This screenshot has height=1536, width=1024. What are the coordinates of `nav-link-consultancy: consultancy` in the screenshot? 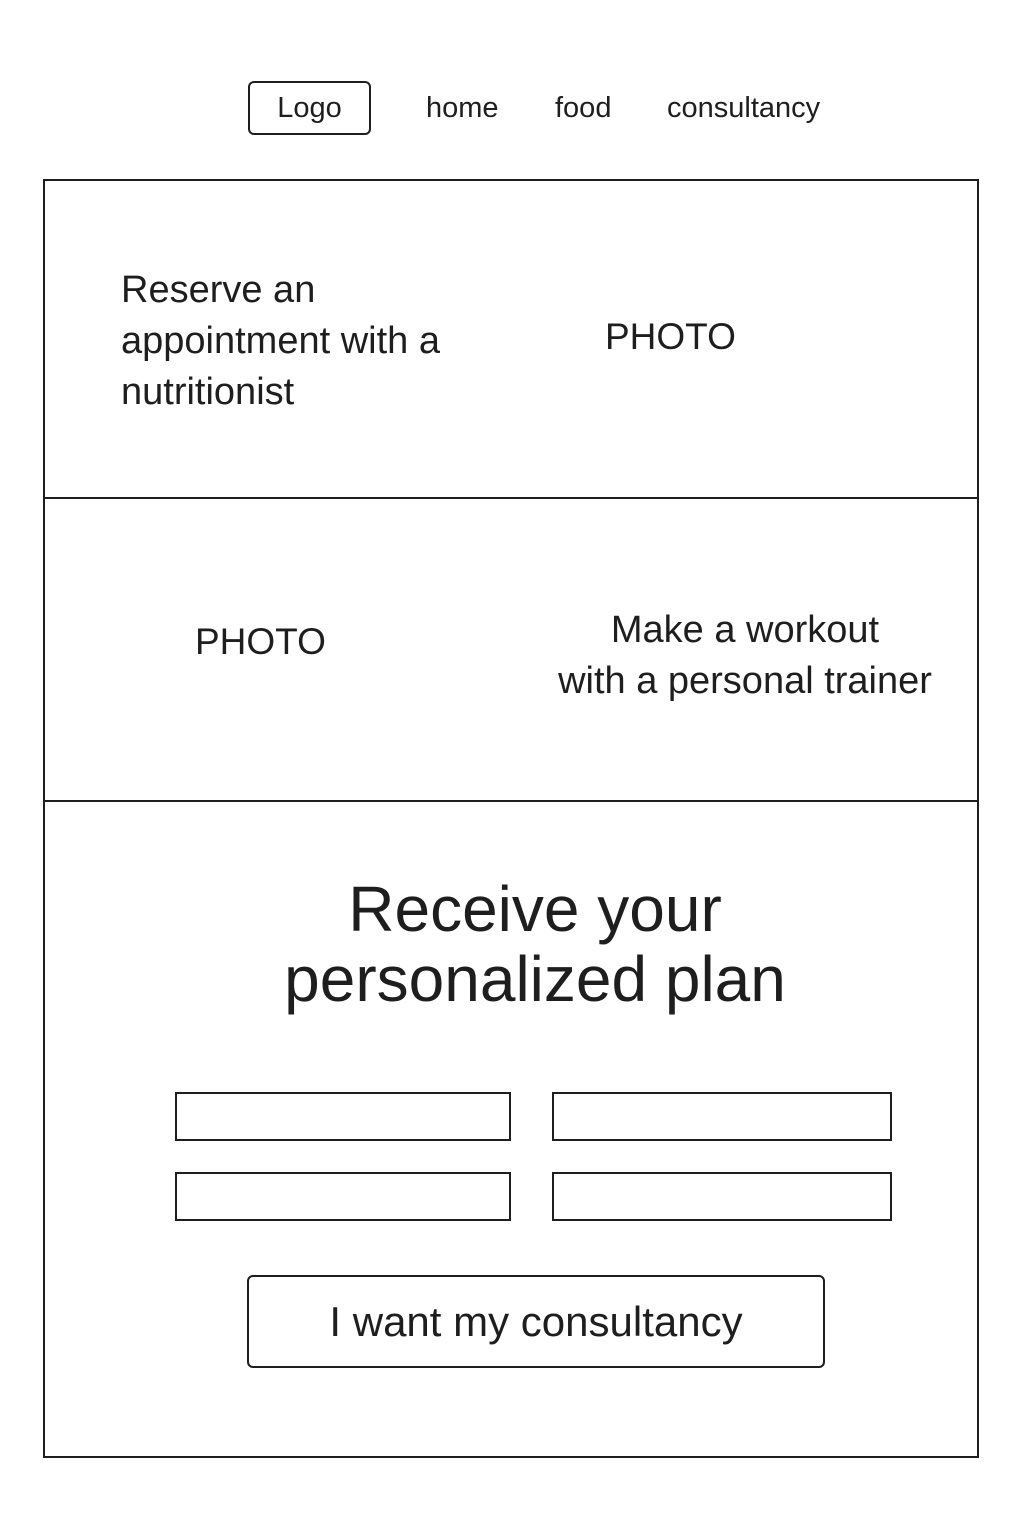 It's located at (743, 108).